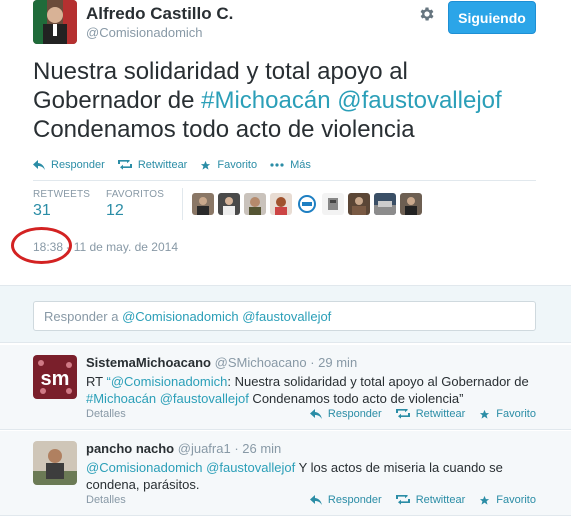  I want to click on tweet-actions: Responder Retwittear Favorito Más, so click(178, 165).